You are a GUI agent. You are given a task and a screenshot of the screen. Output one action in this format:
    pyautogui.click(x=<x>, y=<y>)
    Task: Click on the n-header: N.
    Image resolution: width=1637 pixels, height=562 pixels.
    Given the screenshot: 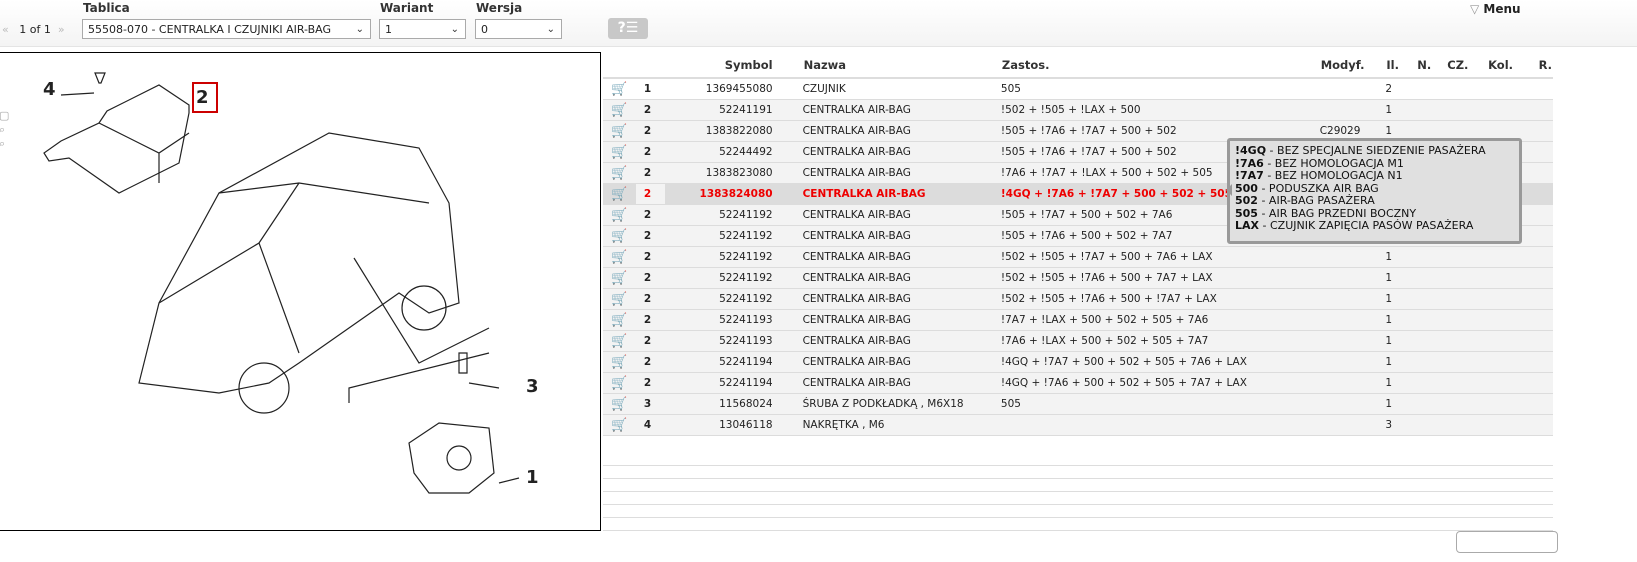 What is the action you would take?
    pyautogui.click(x=1431, y=65)
    